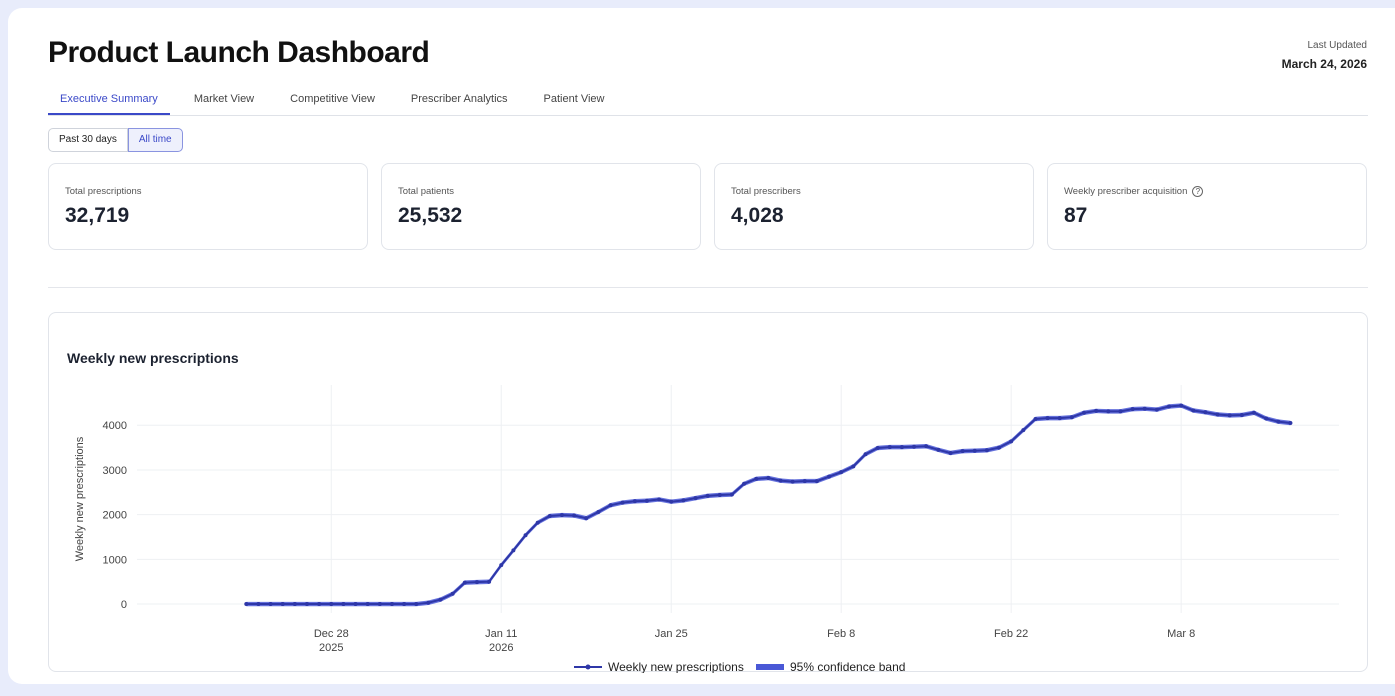 Image resolution: width=1395 pixels, height=696 pixels. What do you see at coordinates (124, 605) in the screenshot?
I see `y-tick-label: 0` at bounding box center [124, 605].